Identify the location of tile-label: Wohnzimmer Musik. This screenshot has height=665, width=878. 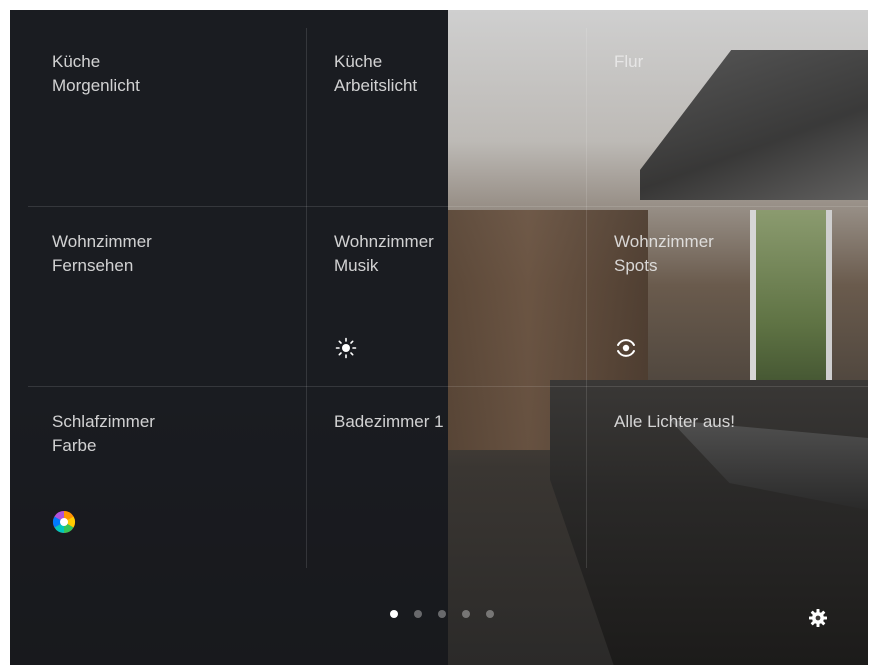
(384, 253).